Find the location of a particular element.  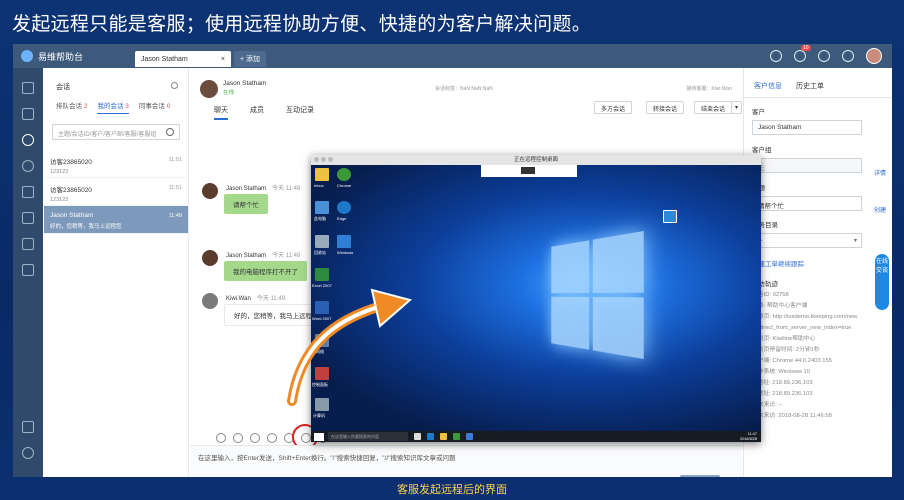

users-icon is located at coordinates (28, 192).